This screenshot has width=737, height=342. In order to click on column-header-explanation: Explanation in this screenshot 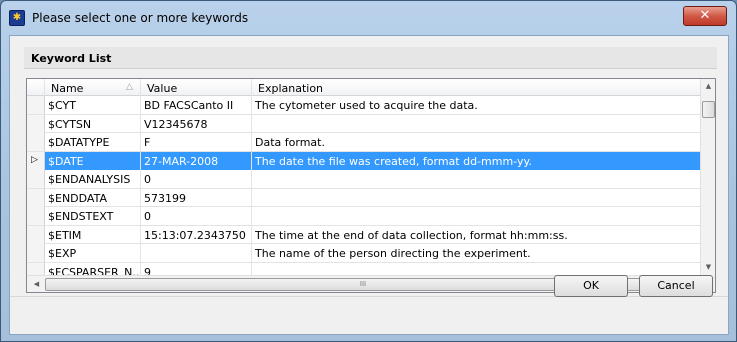, I will do `click(476, 87)`.